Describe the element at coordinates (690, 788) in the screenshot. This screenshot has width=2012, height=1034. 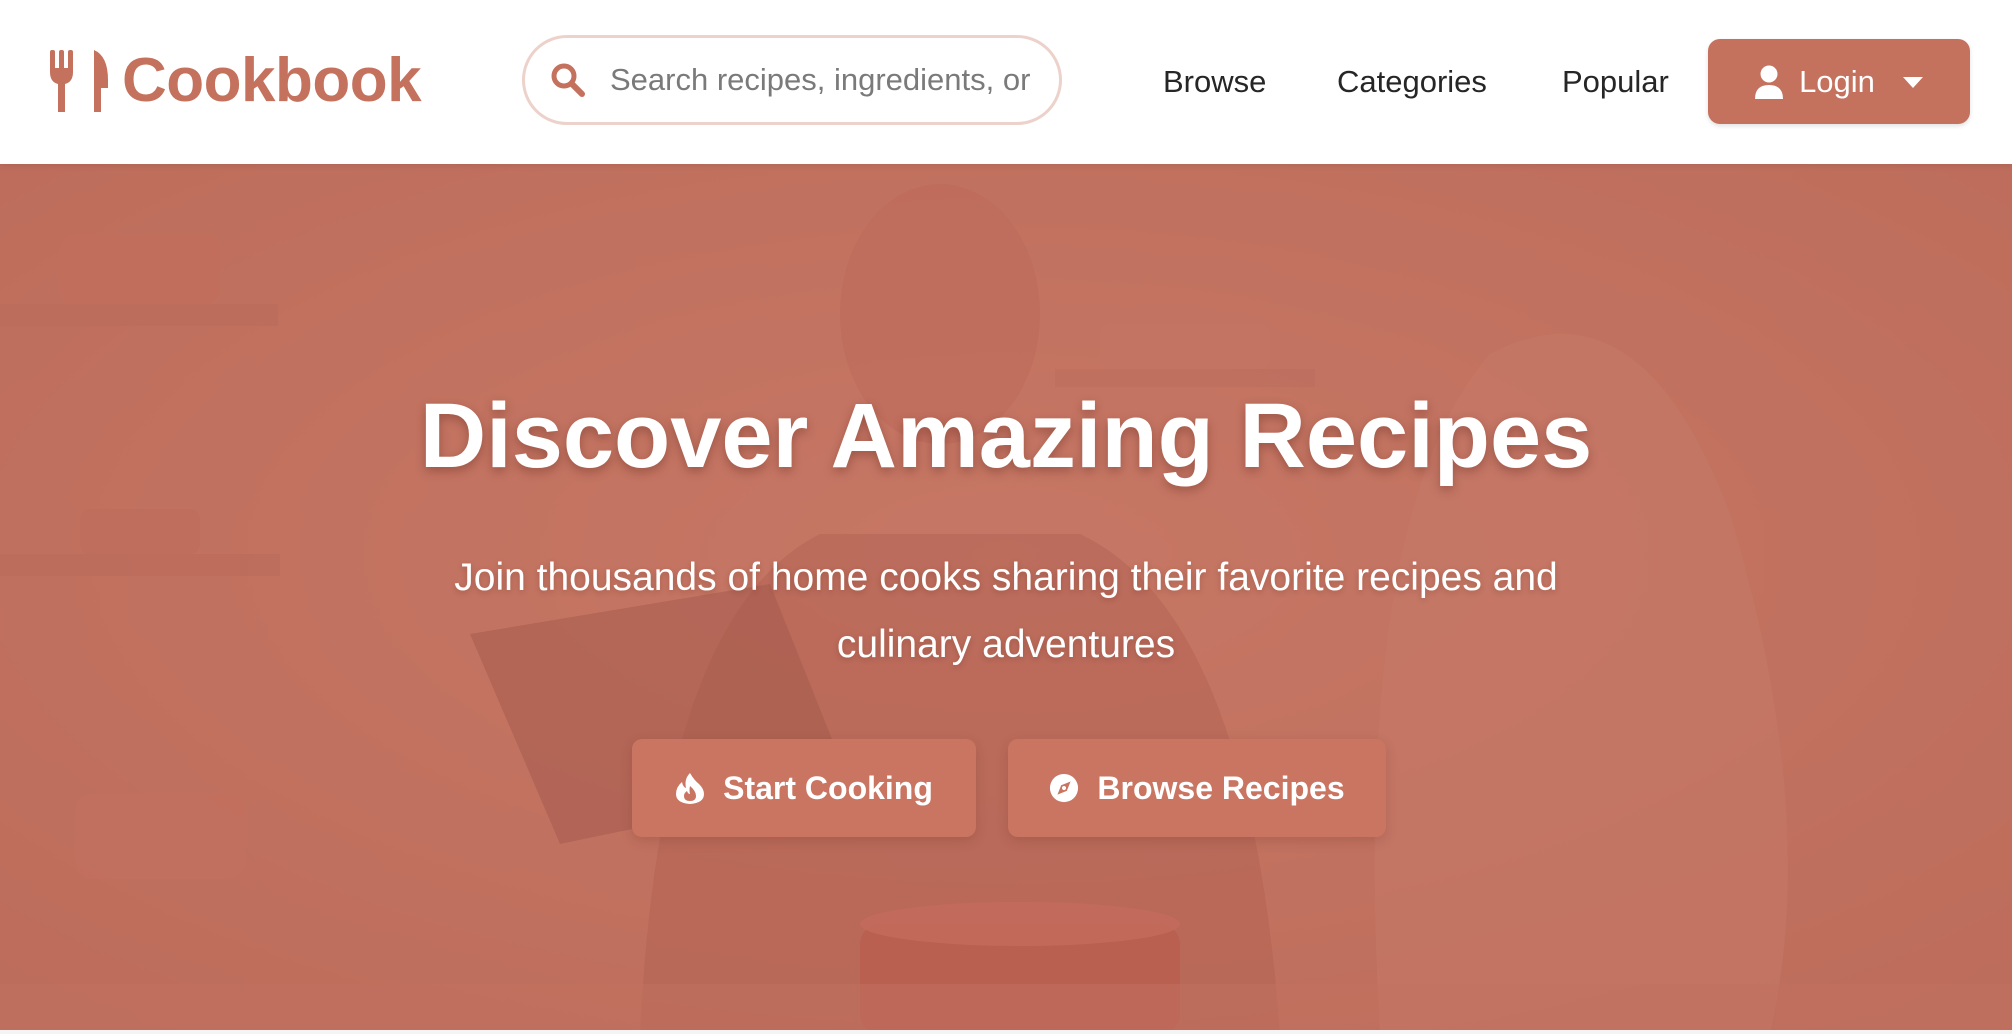
I see `fire-icon` at that location.